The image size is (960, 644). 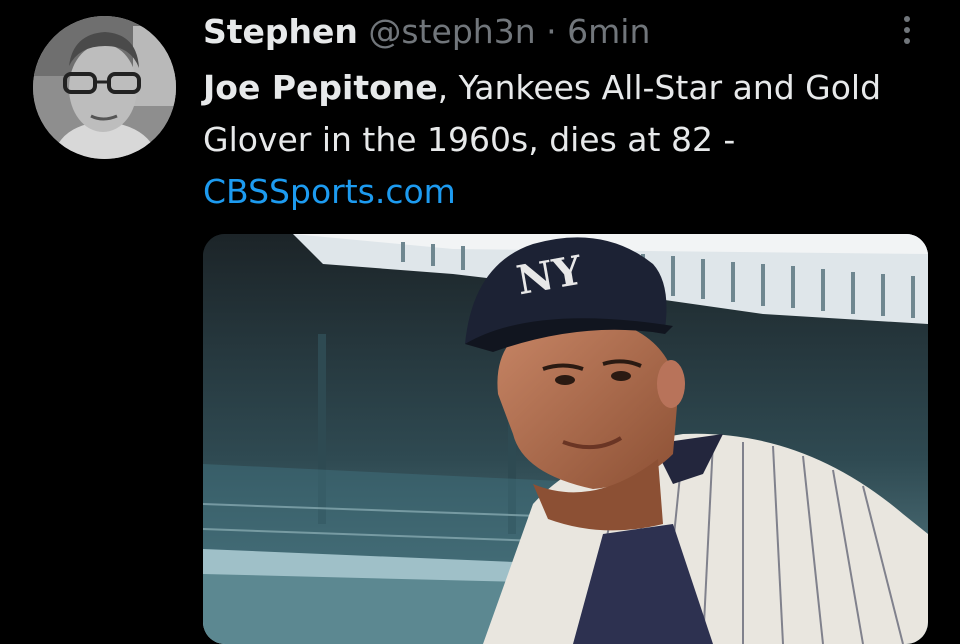 What do you see at coordinates (451, 31) in the screenshot?
I see `author-handle: @steph3n` at bounding box center [451, 31].